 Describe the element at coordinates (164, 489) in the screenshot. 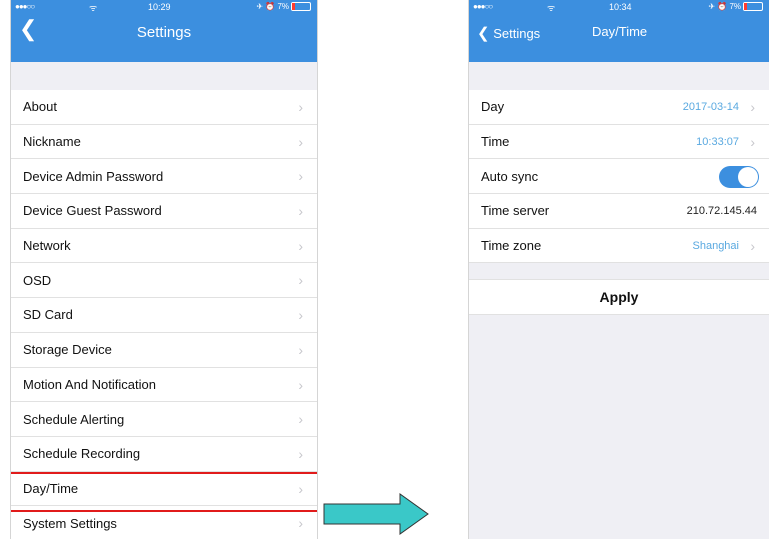

I see `settings-item-day-time: Day/Time ›` at that location.